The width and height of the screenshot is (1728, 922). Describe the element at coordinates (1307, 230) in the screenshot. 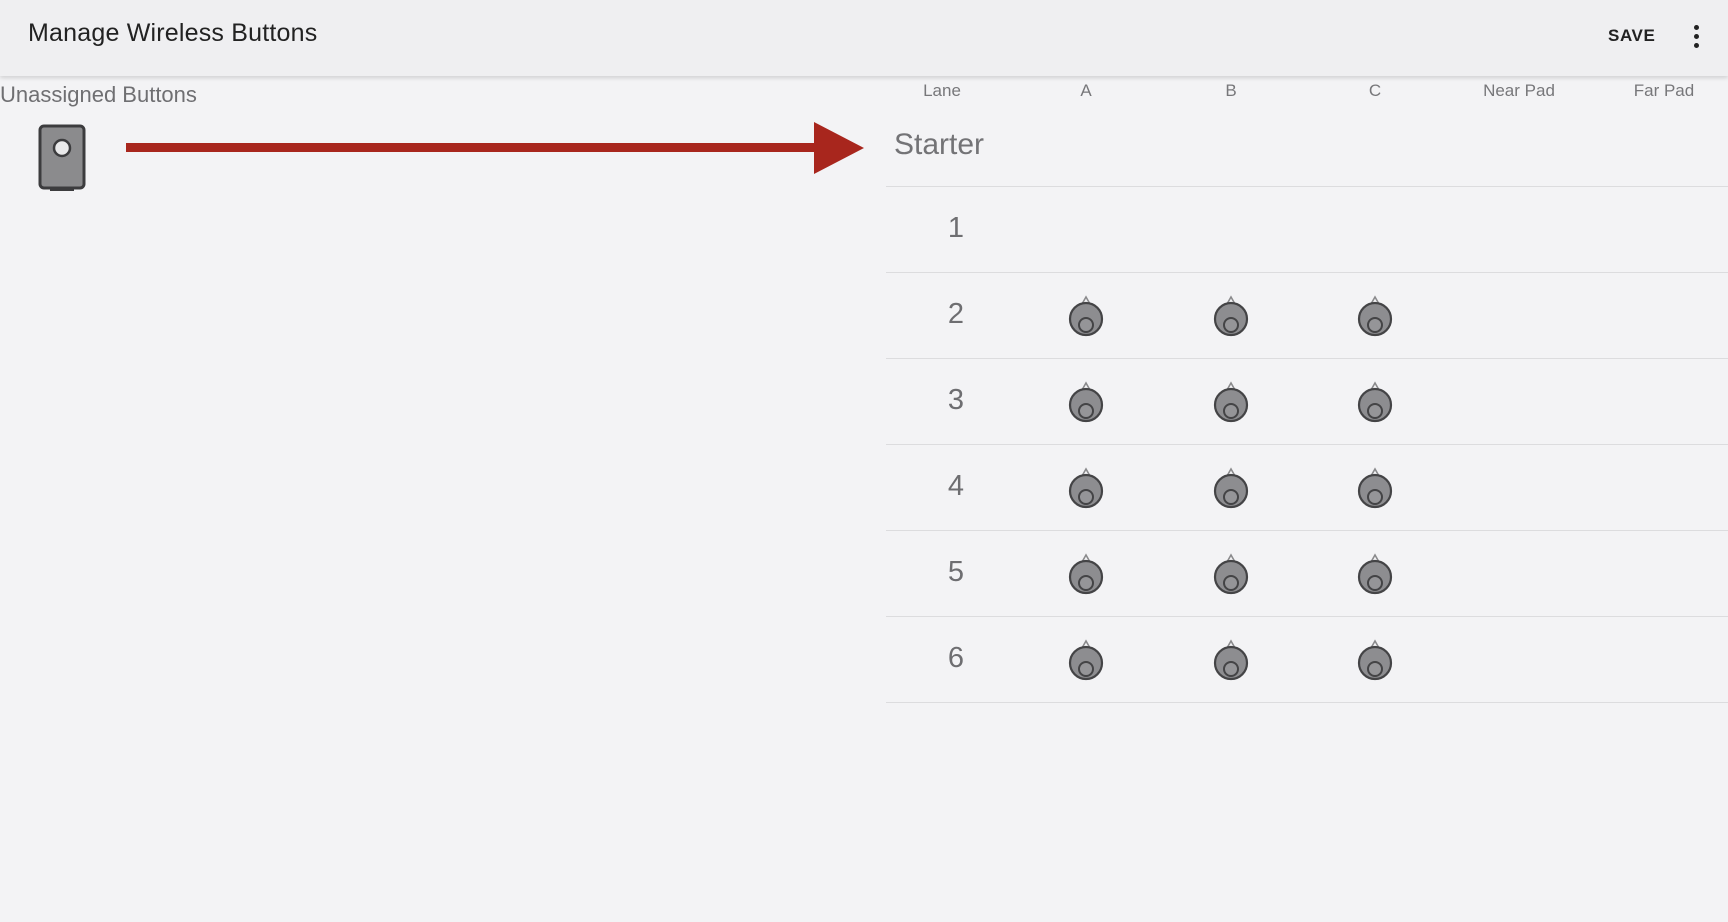

I see `lane-row: 1` at that location.